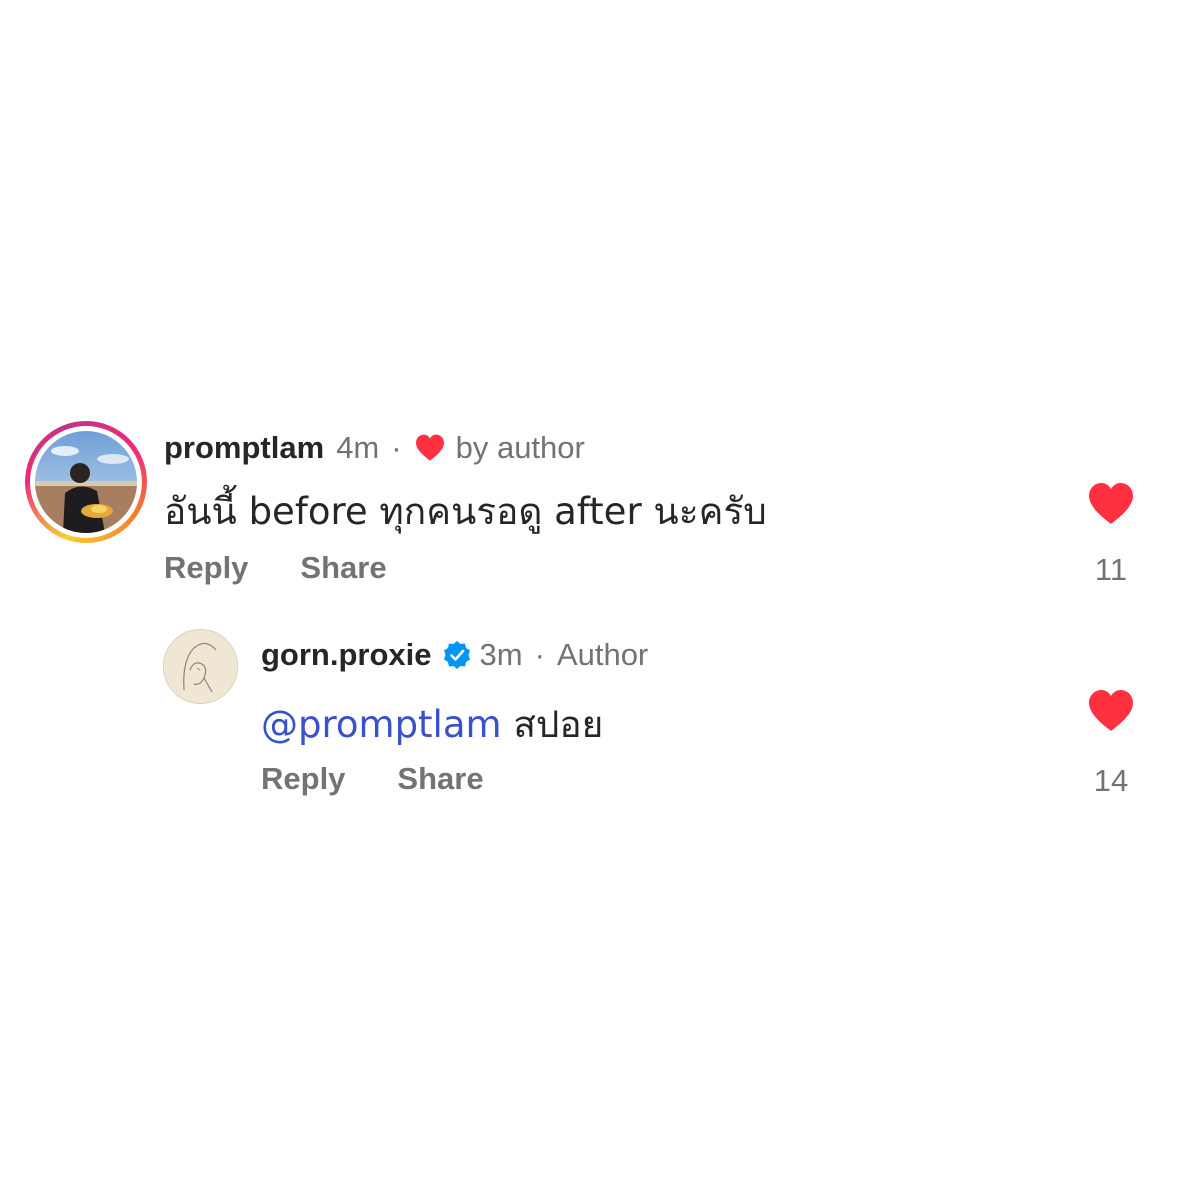 The image size is (1200, 1200). What do you see at coordinates (1111, 570) in the screenshot?
I see `like-count: 11` at bounding box center [1111, 570].